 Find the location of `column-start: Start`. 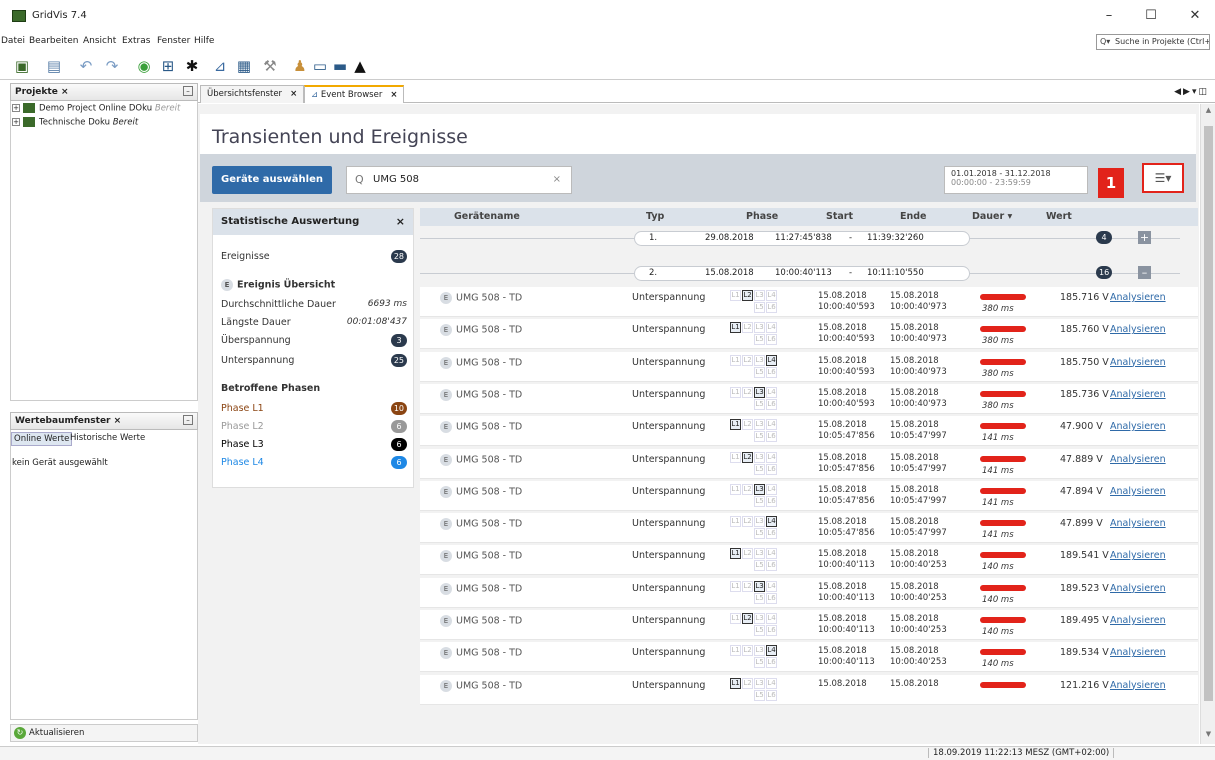

column-start: Start is located at coordinates (839, 216).